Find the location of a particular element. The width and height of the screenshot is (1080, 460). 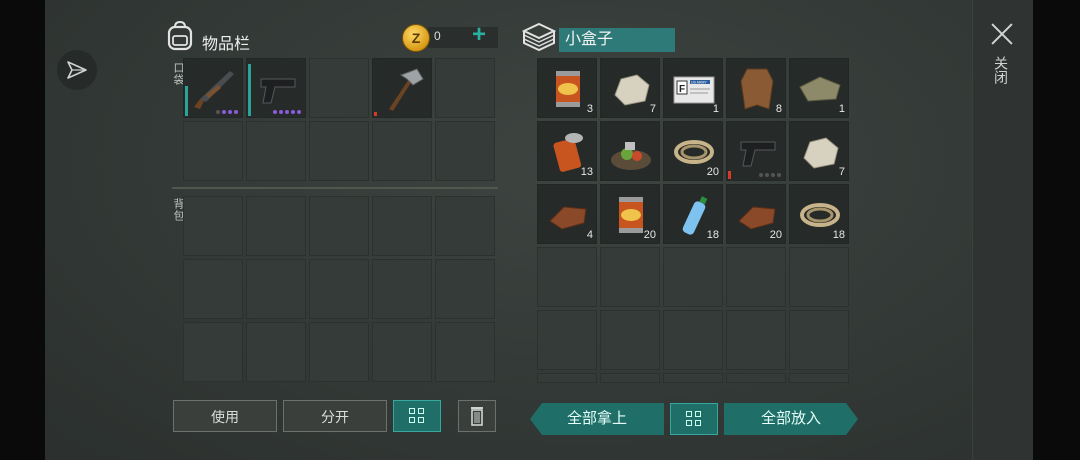

sort-inventory-button is located at coordinates (417, 416).